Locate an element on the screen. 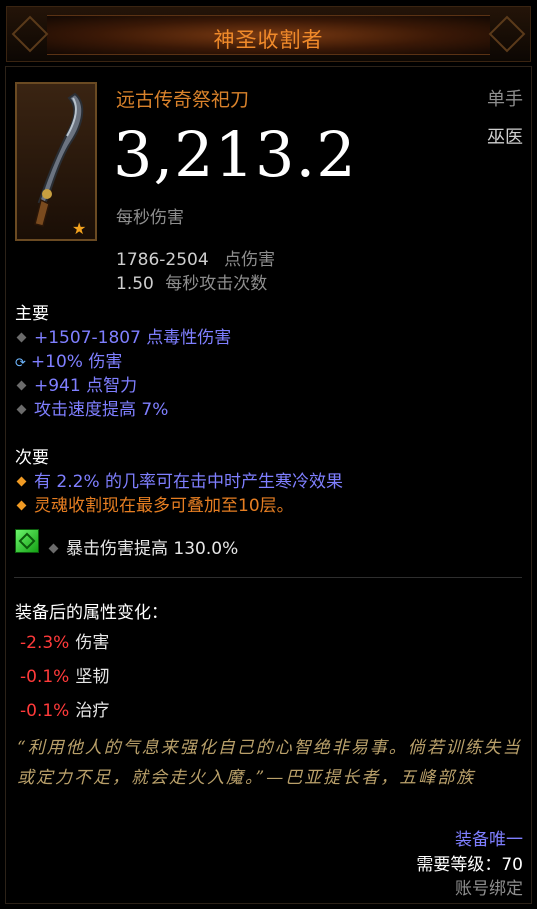  item-title: 神圣收割者 is located at coordinates (268, 40).